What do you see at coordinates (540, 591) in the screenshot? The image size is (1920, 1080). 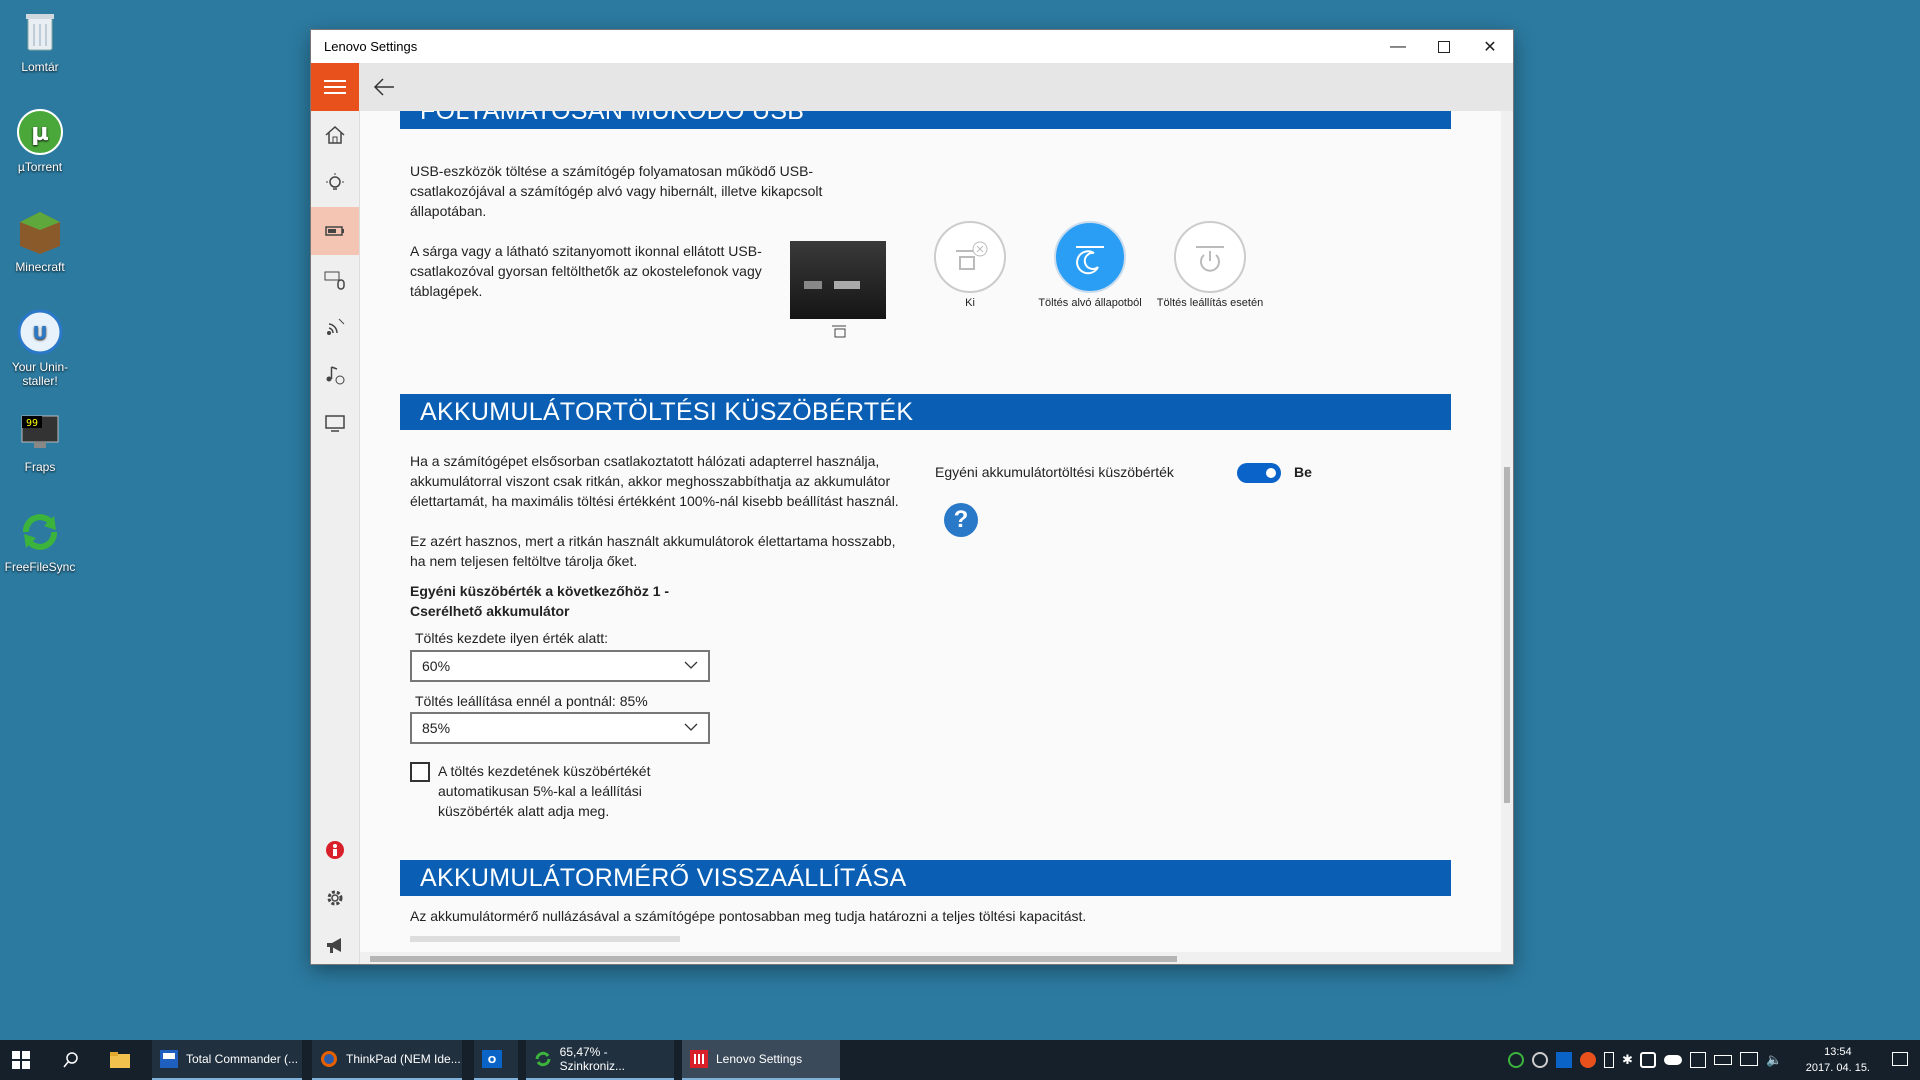 I see `custom-threshold-heading-line: Egyéni küszöbérték a következőhöz 1 -` at bounding box center [540, 591].